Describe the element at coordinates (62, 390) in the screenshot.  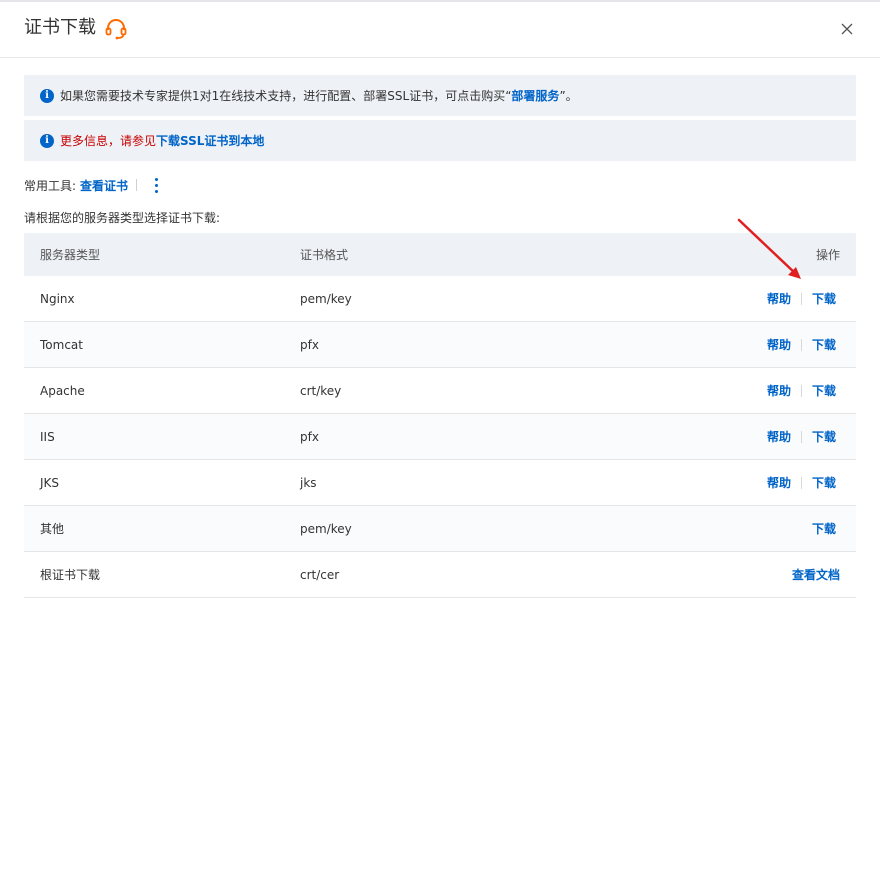
I see `server-type-cell: Apache` at that location.